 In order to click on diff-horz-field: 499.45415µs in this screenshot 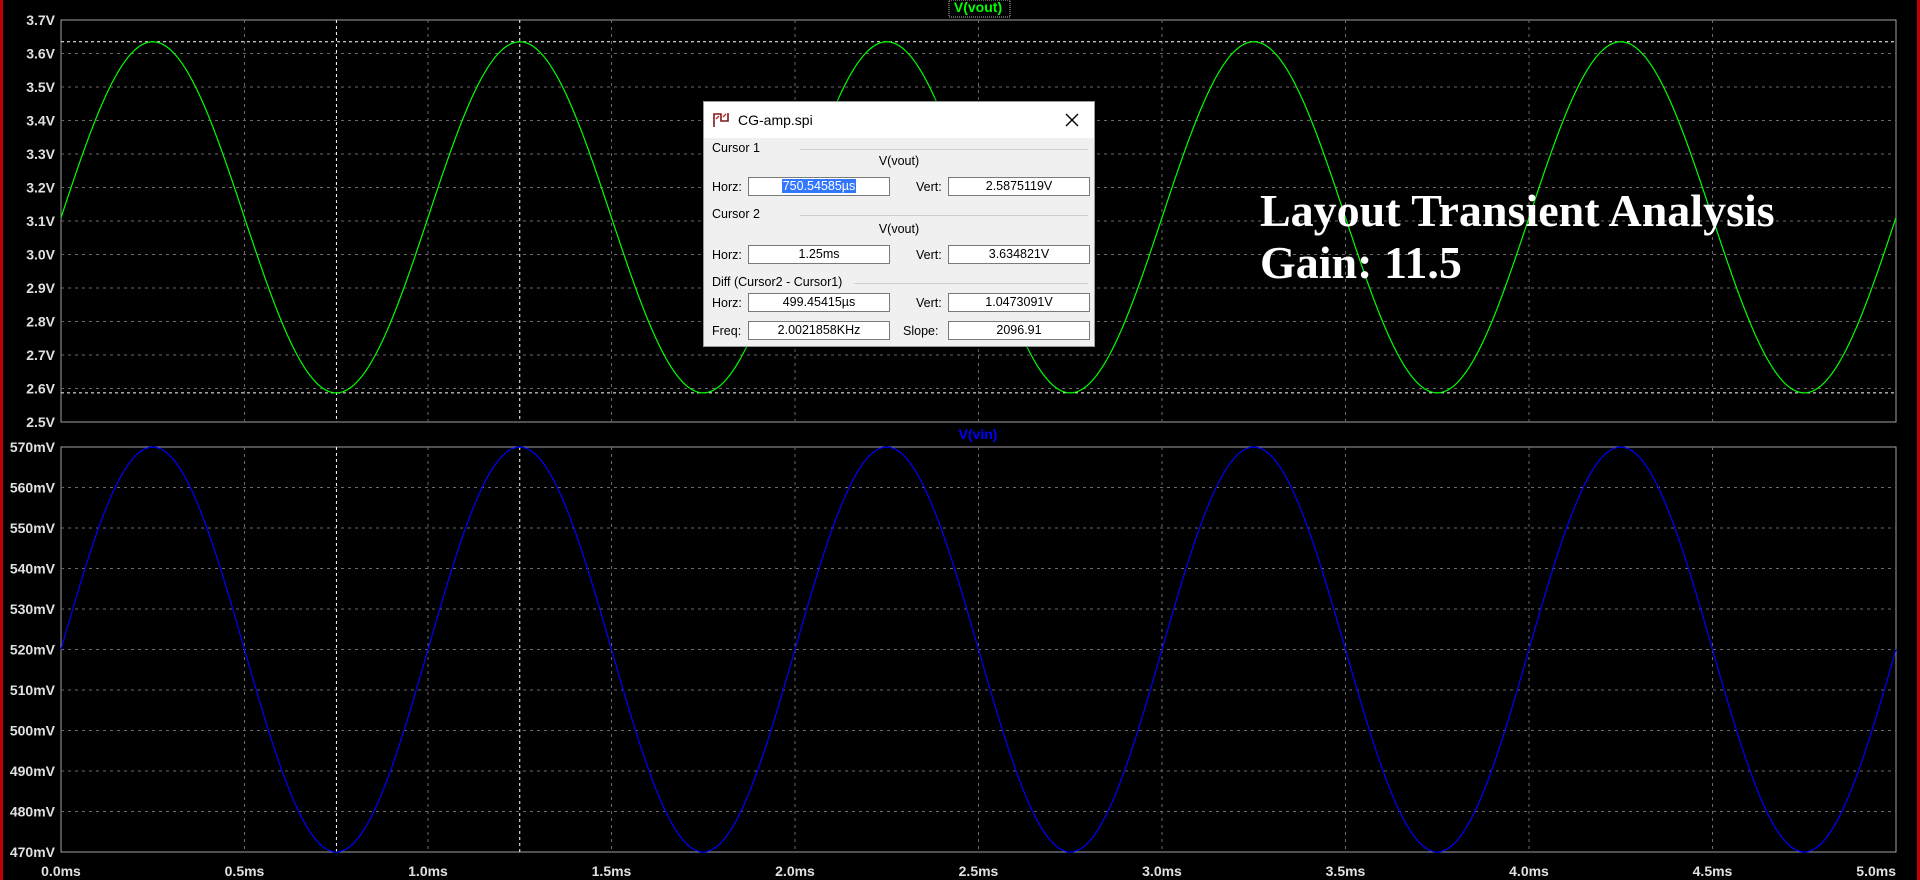, I will do `click(819, 302)`.